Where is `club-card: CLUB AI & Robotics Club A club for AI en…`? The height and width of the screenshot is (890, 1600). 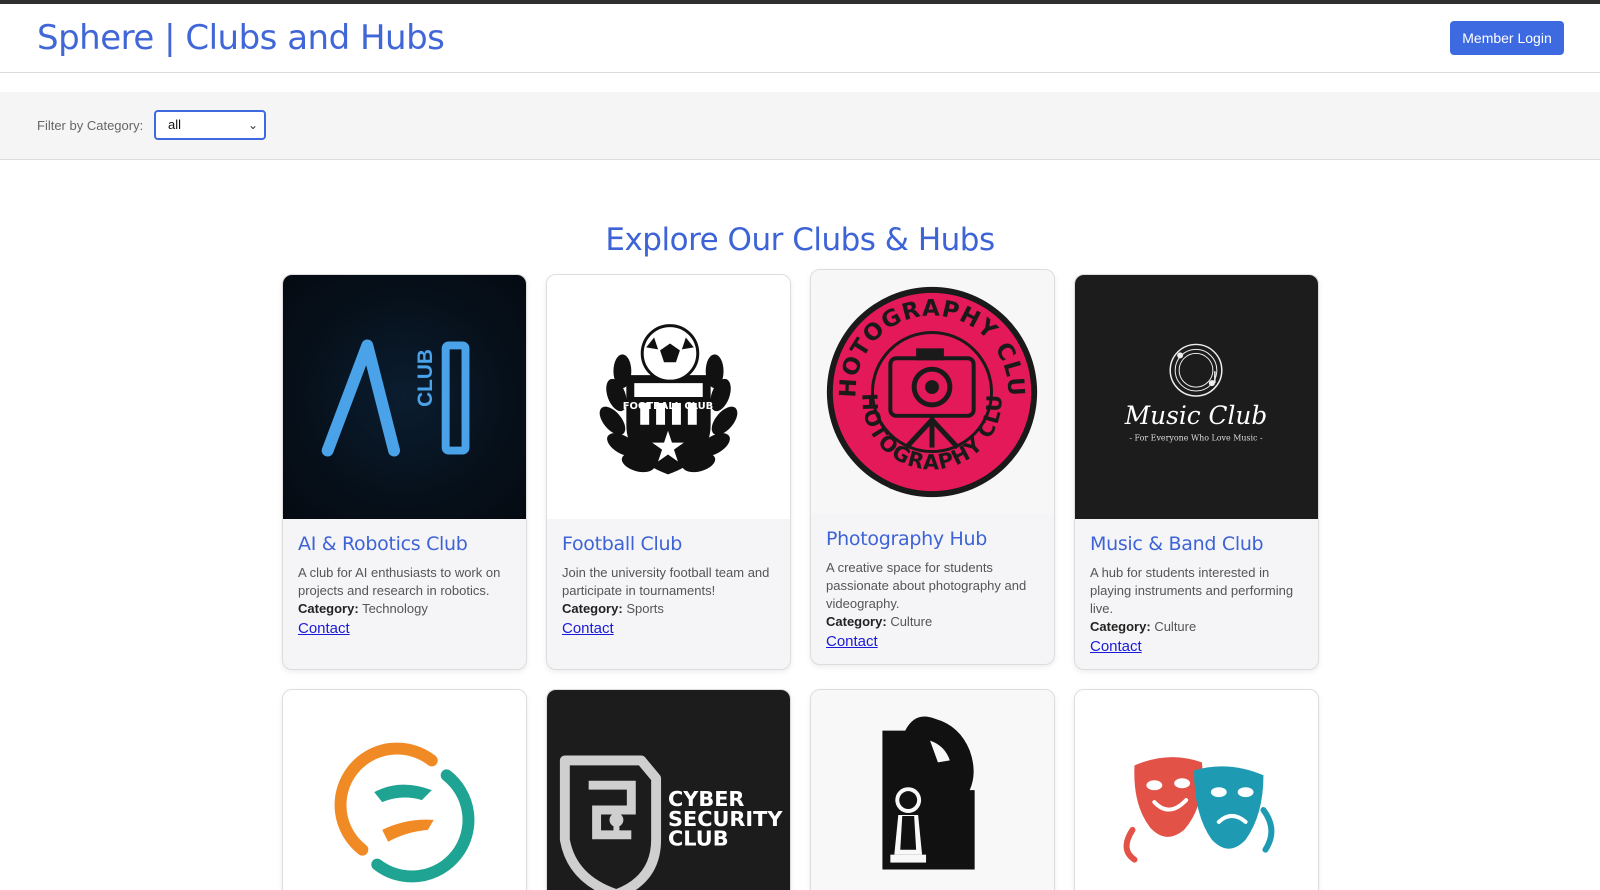
club-card: CLUB AI & Robotics Club A club for AI en… is located at coordinates (404, 472).